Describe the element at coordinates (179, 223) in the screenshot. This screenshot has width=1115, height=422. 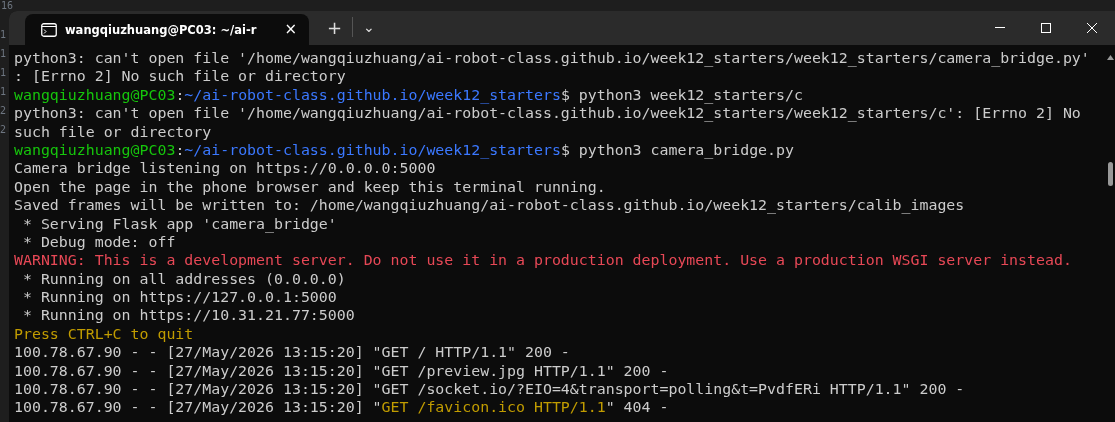
I see `terminal-text: * Serving Flask app 'camera_bridge'` at that location.